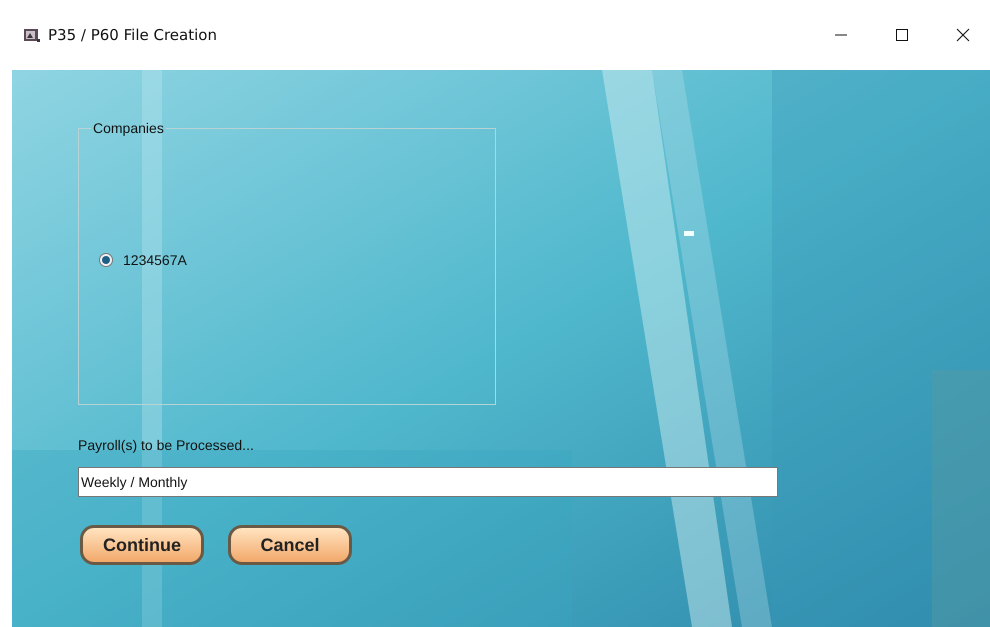 This screenshot has width=990, height=627. Describe the element at coordinates (128, 128) in the screenshot. I see `group-title: Companies` at that location.